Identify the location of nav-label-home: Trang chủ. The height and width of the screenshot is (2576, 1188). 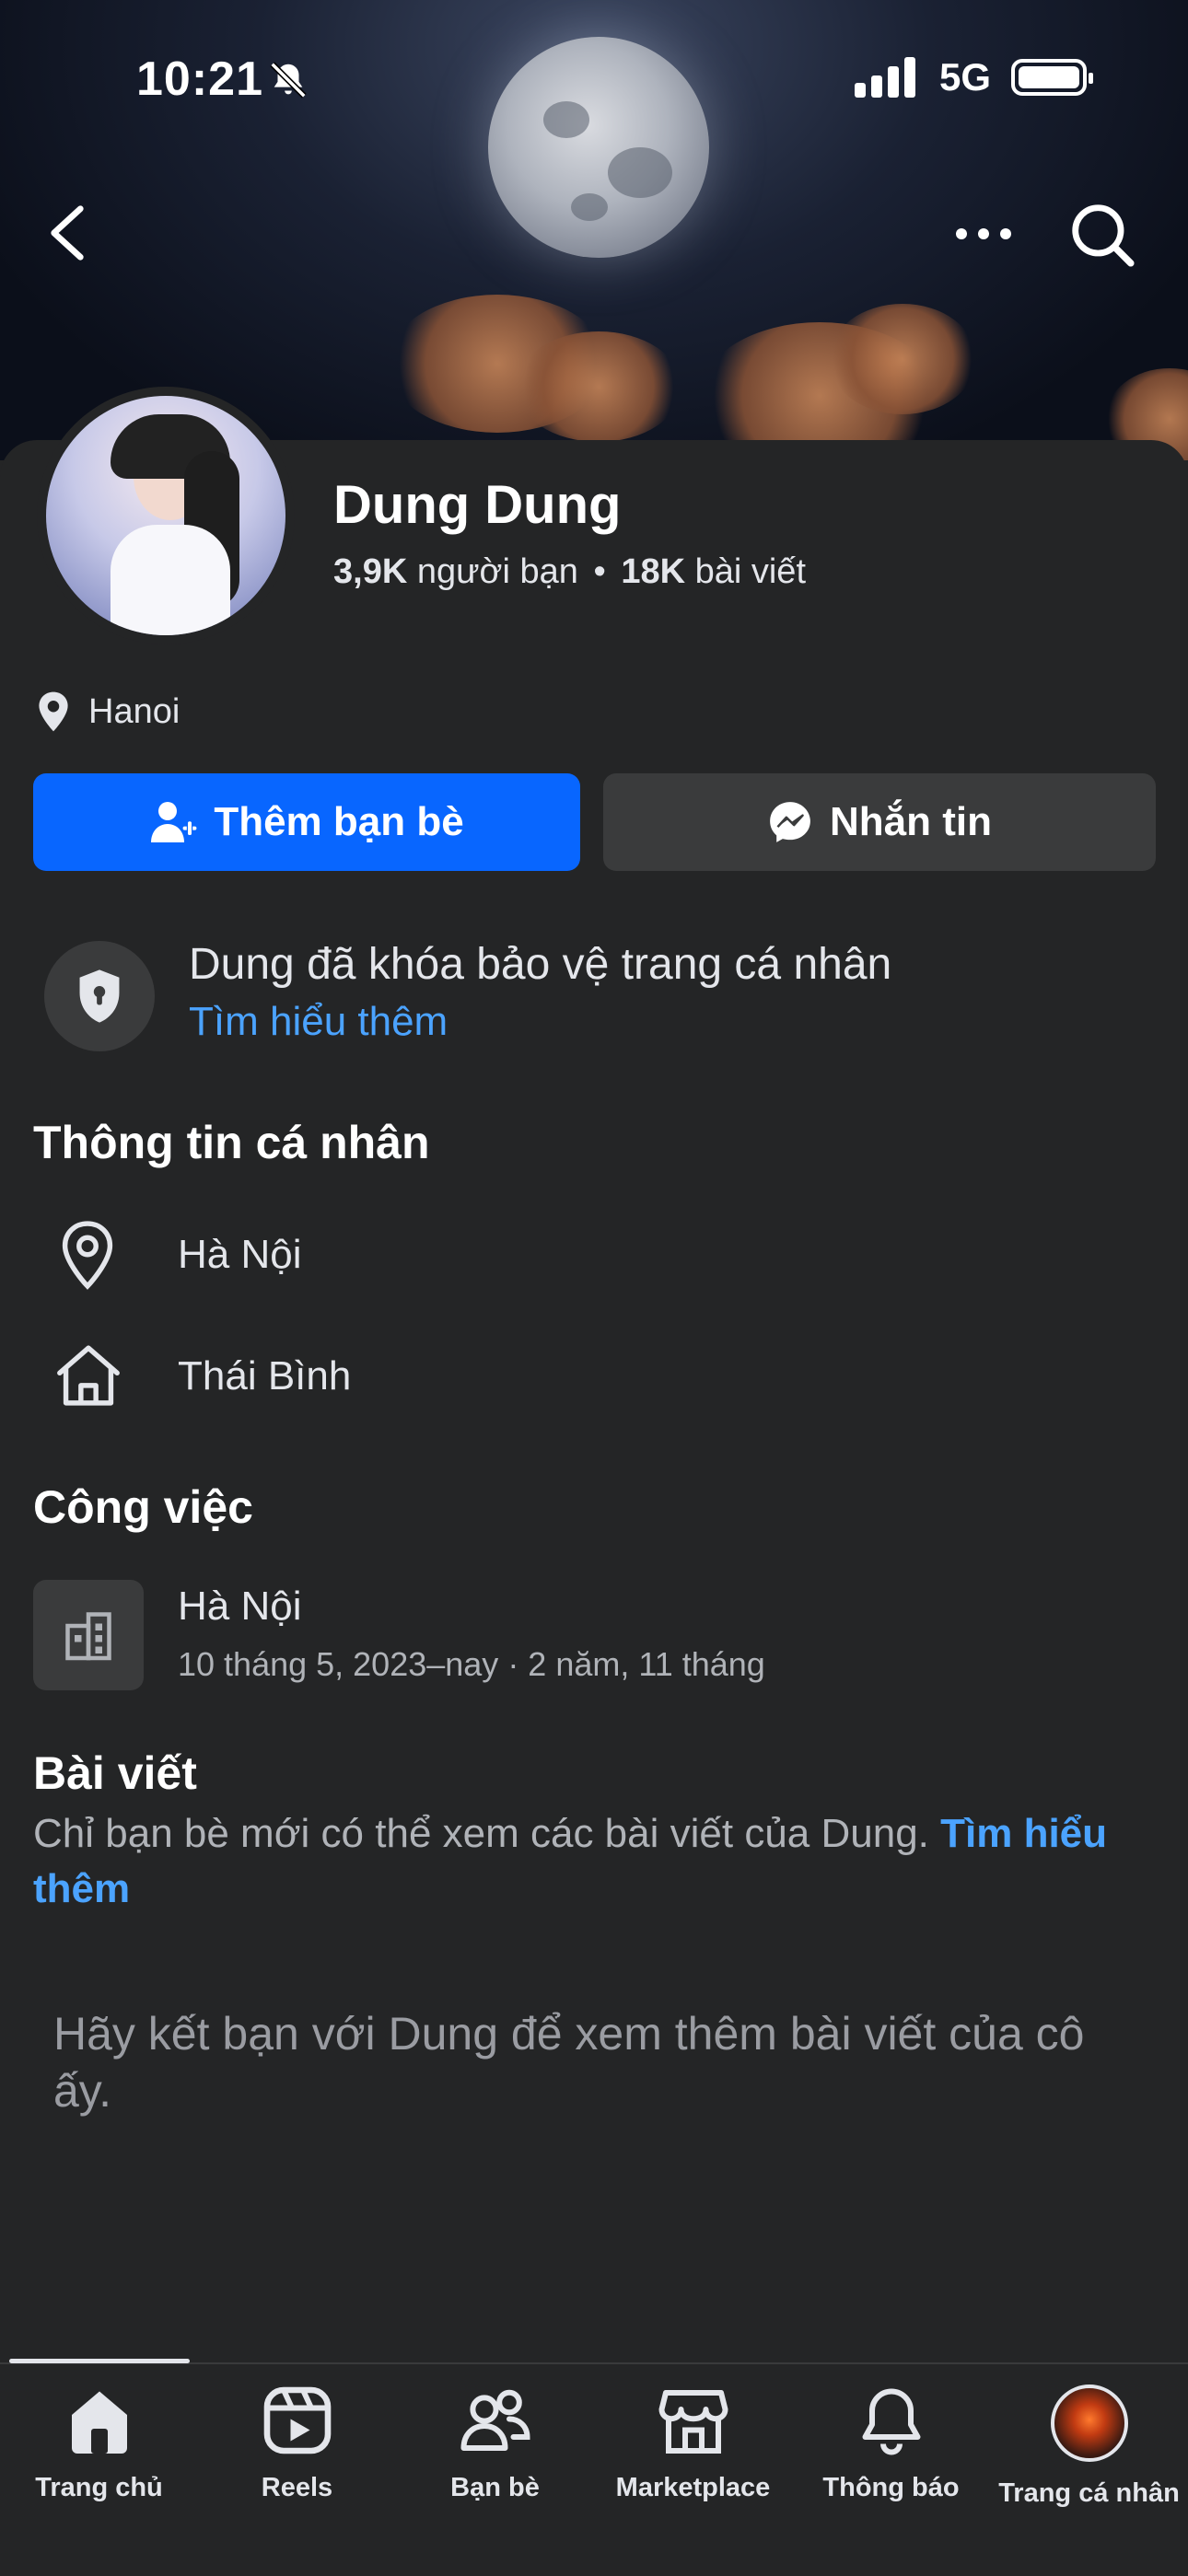
(99, 2487).